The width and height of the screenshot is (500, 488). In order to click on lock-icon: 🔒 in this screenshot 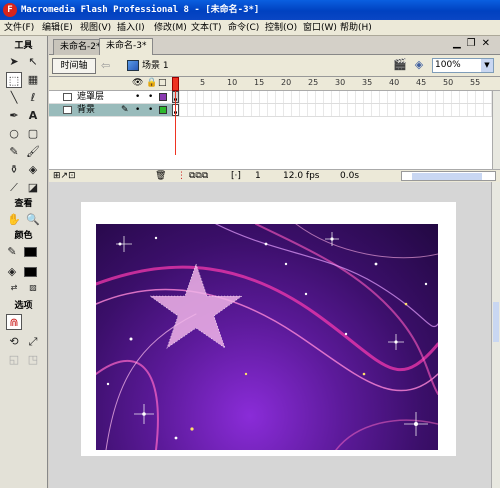, I will do `click(151, 83)`.